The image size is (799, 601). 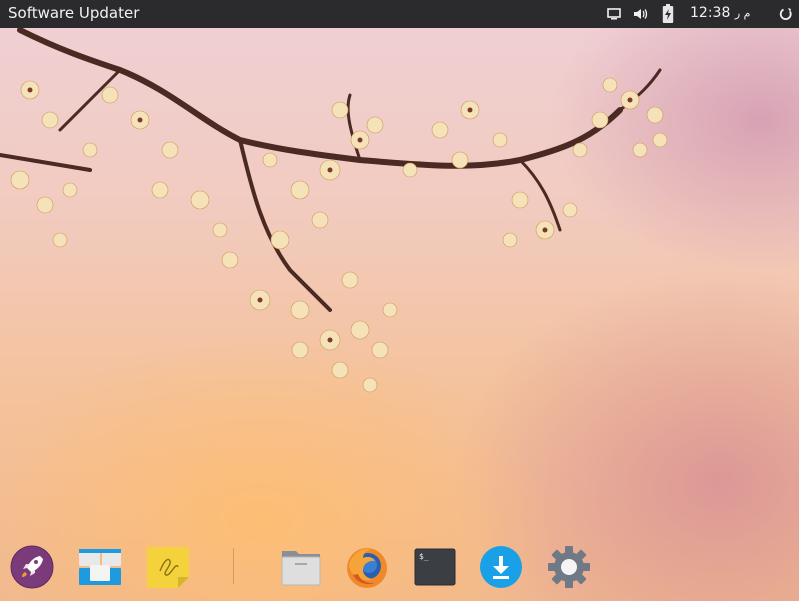 I want to click on sticky-note-icon, so click(x=168, y=567).